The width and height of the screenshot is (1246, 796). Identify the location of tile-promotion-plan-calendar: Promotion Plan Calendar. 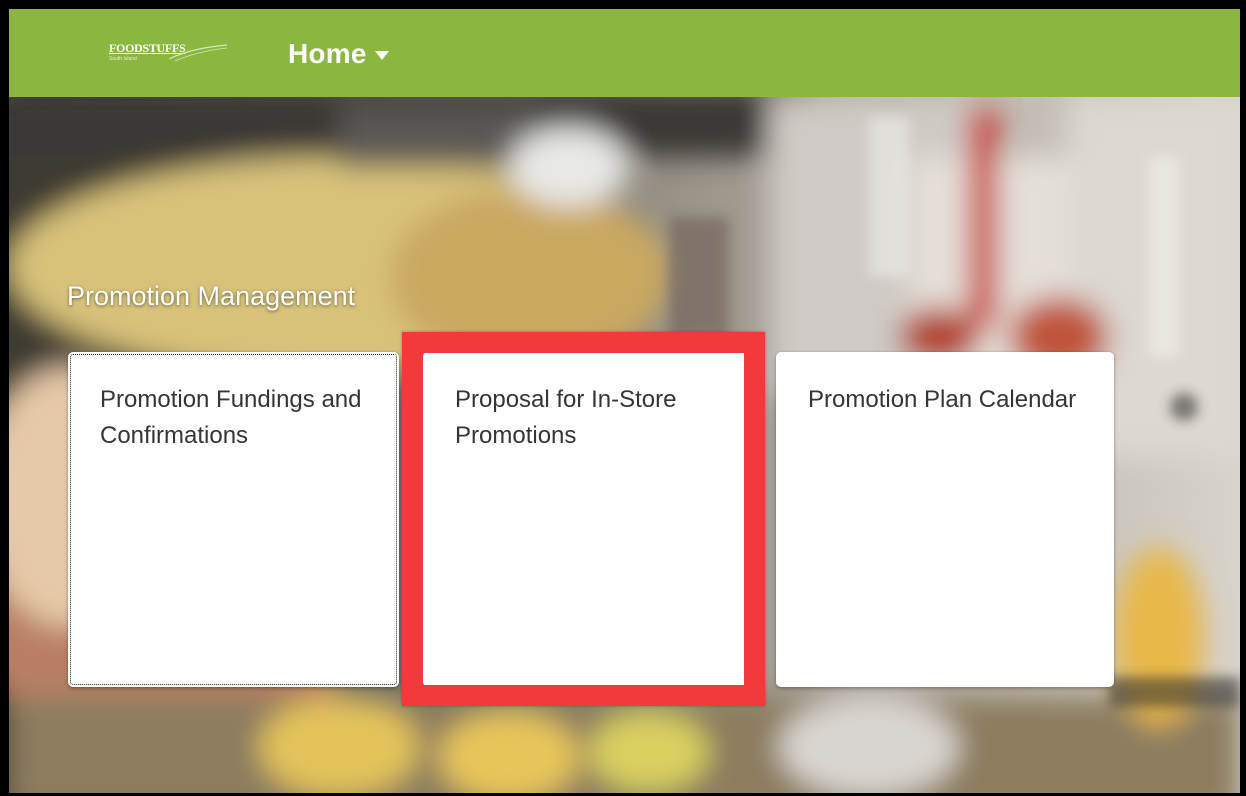
(945, 519).